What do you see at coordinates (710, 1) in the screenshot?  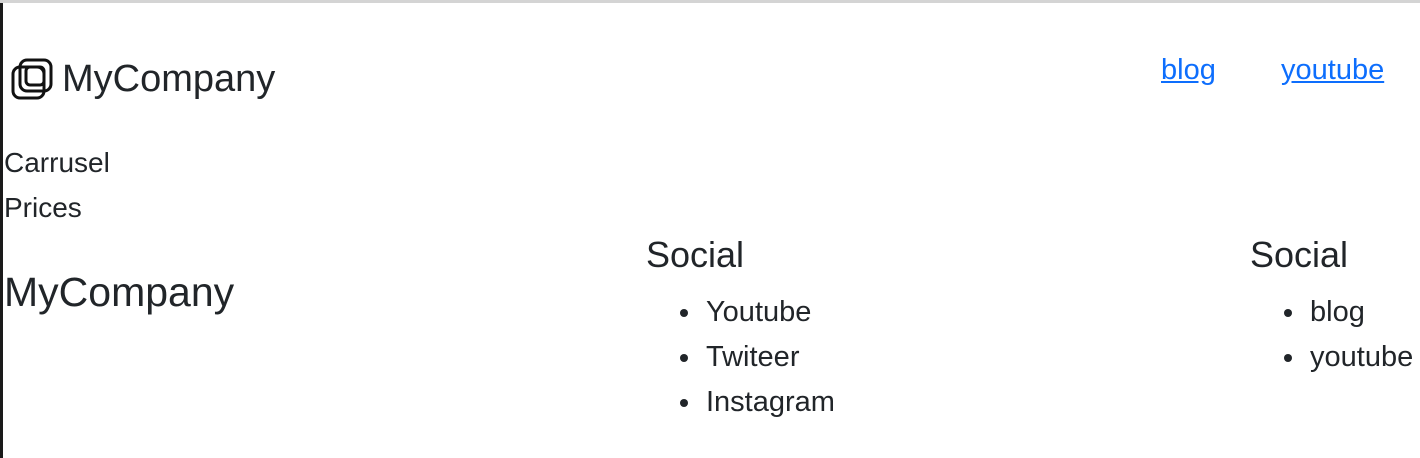 I see `top-divider` at bounding box center [710, 1].